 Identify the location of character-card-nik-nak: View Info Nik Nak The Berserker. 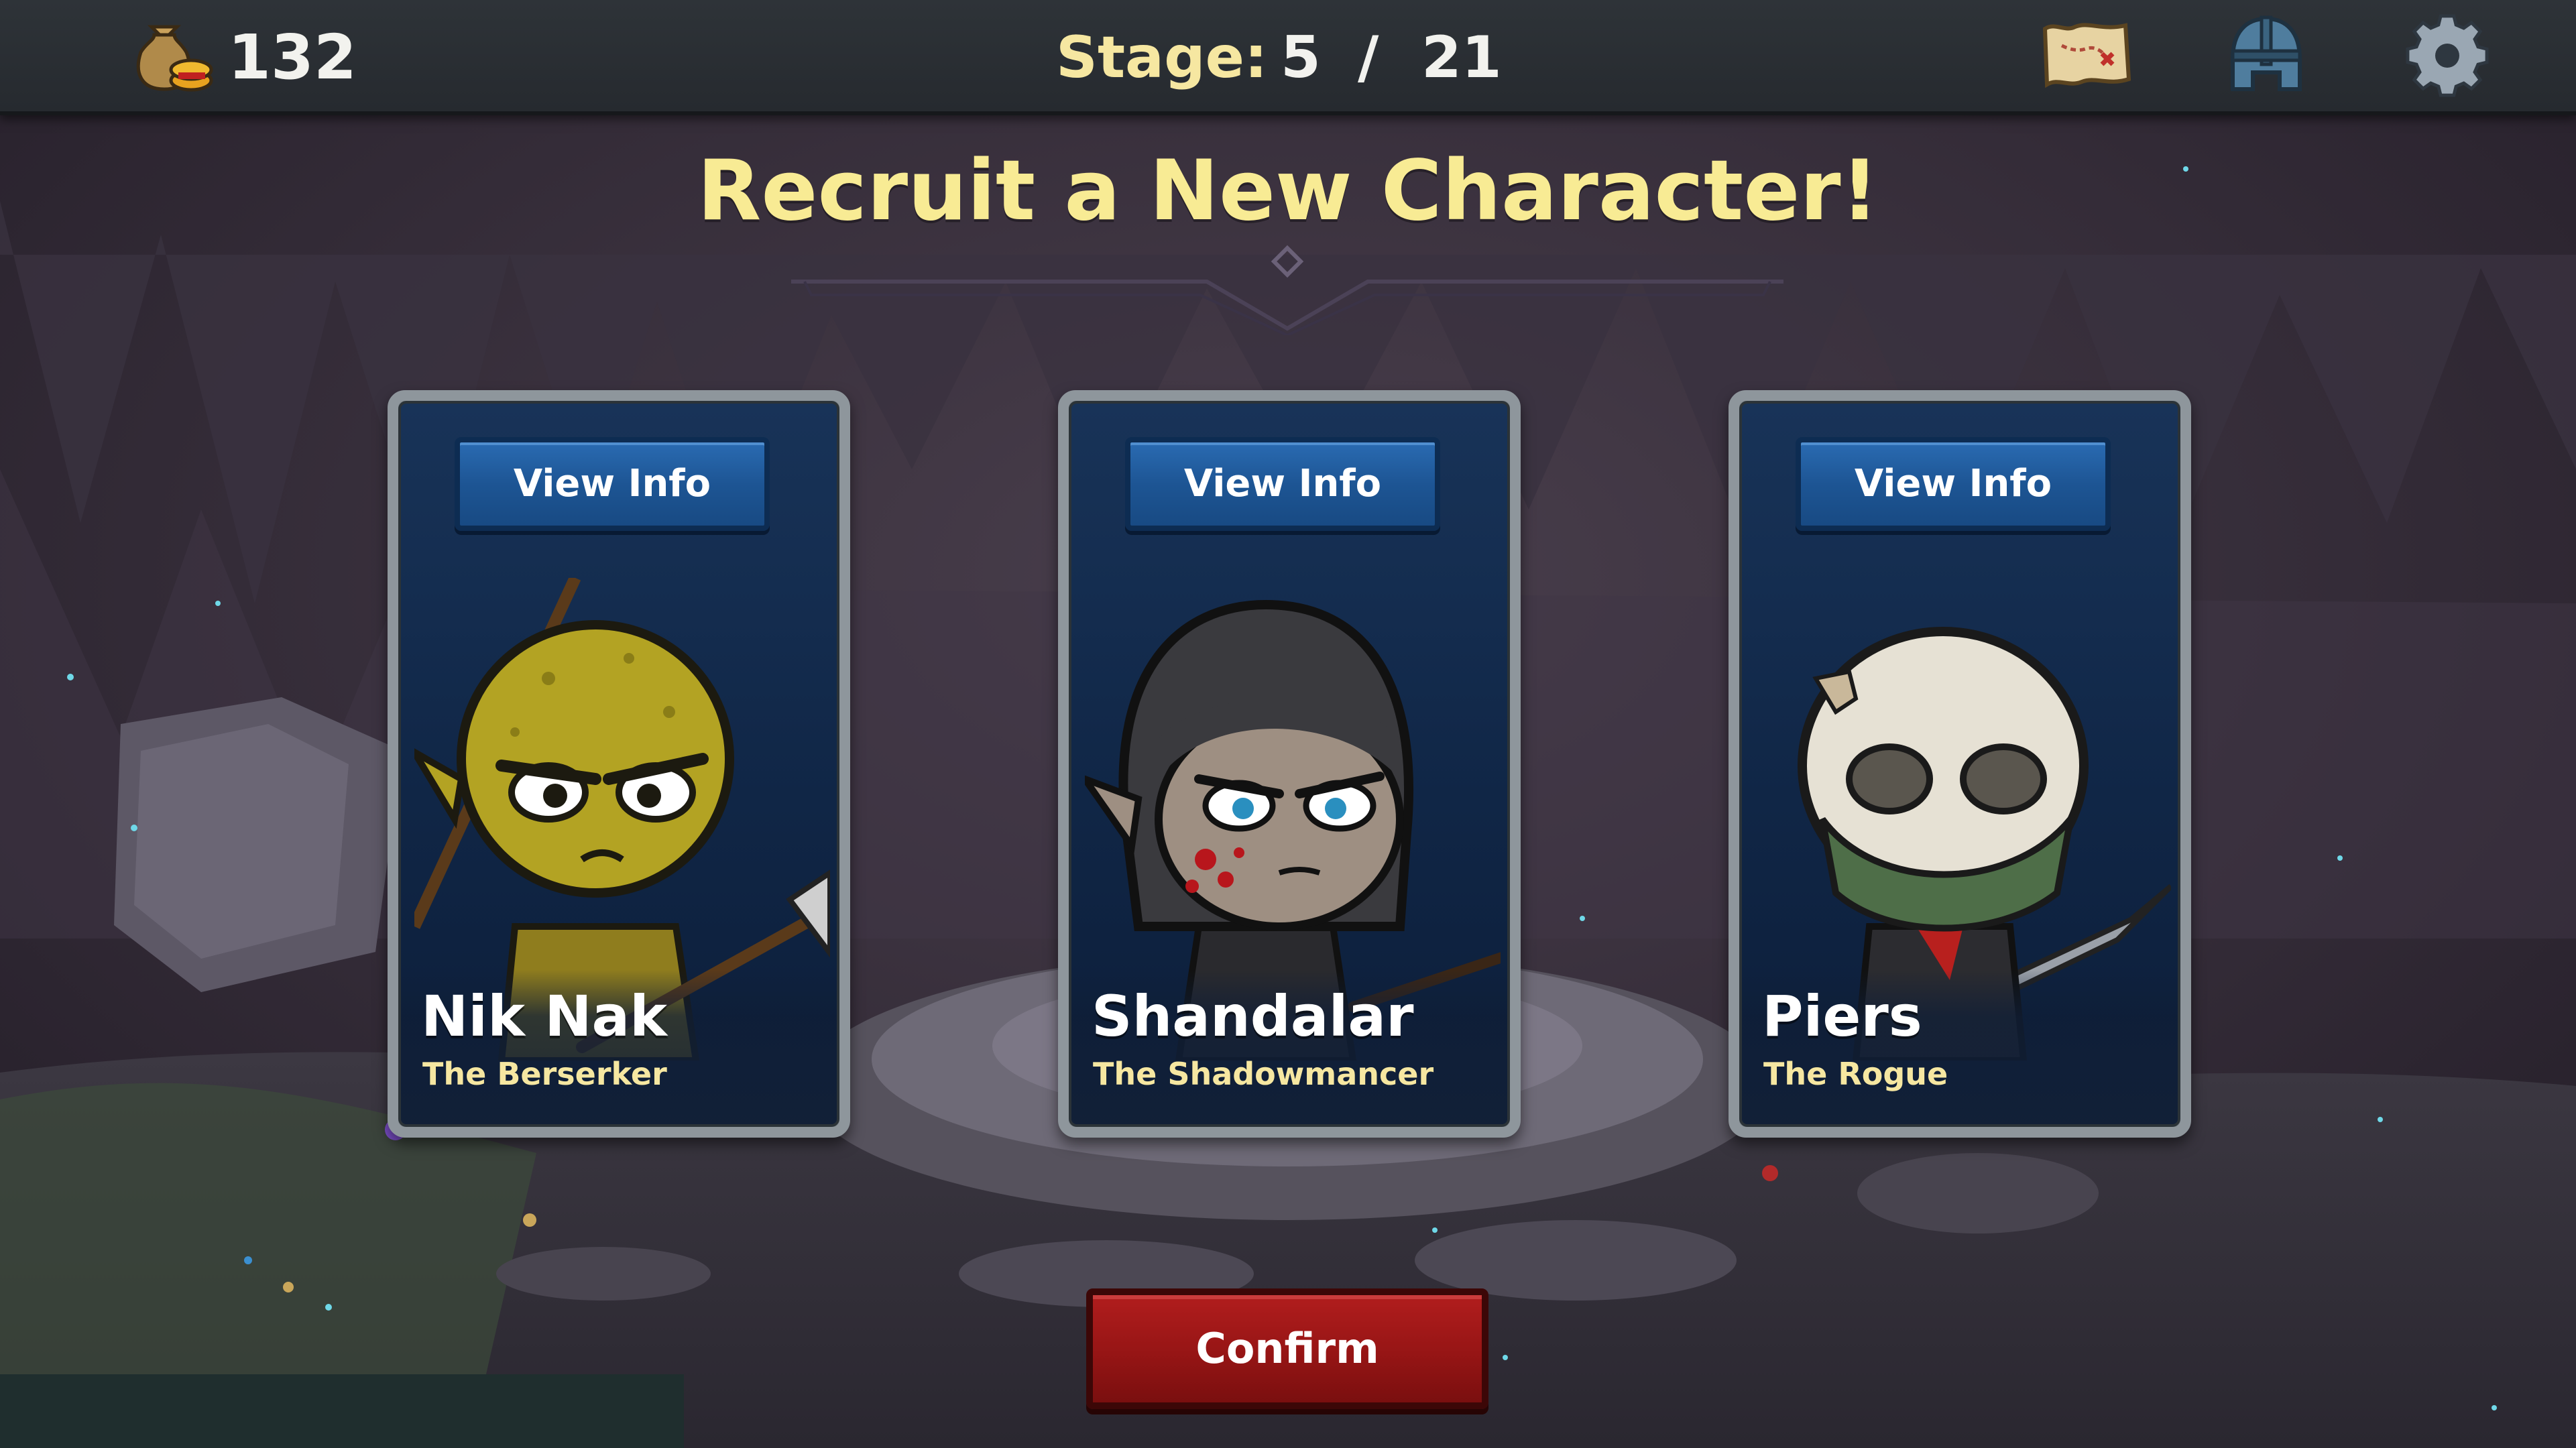
(619, 764).